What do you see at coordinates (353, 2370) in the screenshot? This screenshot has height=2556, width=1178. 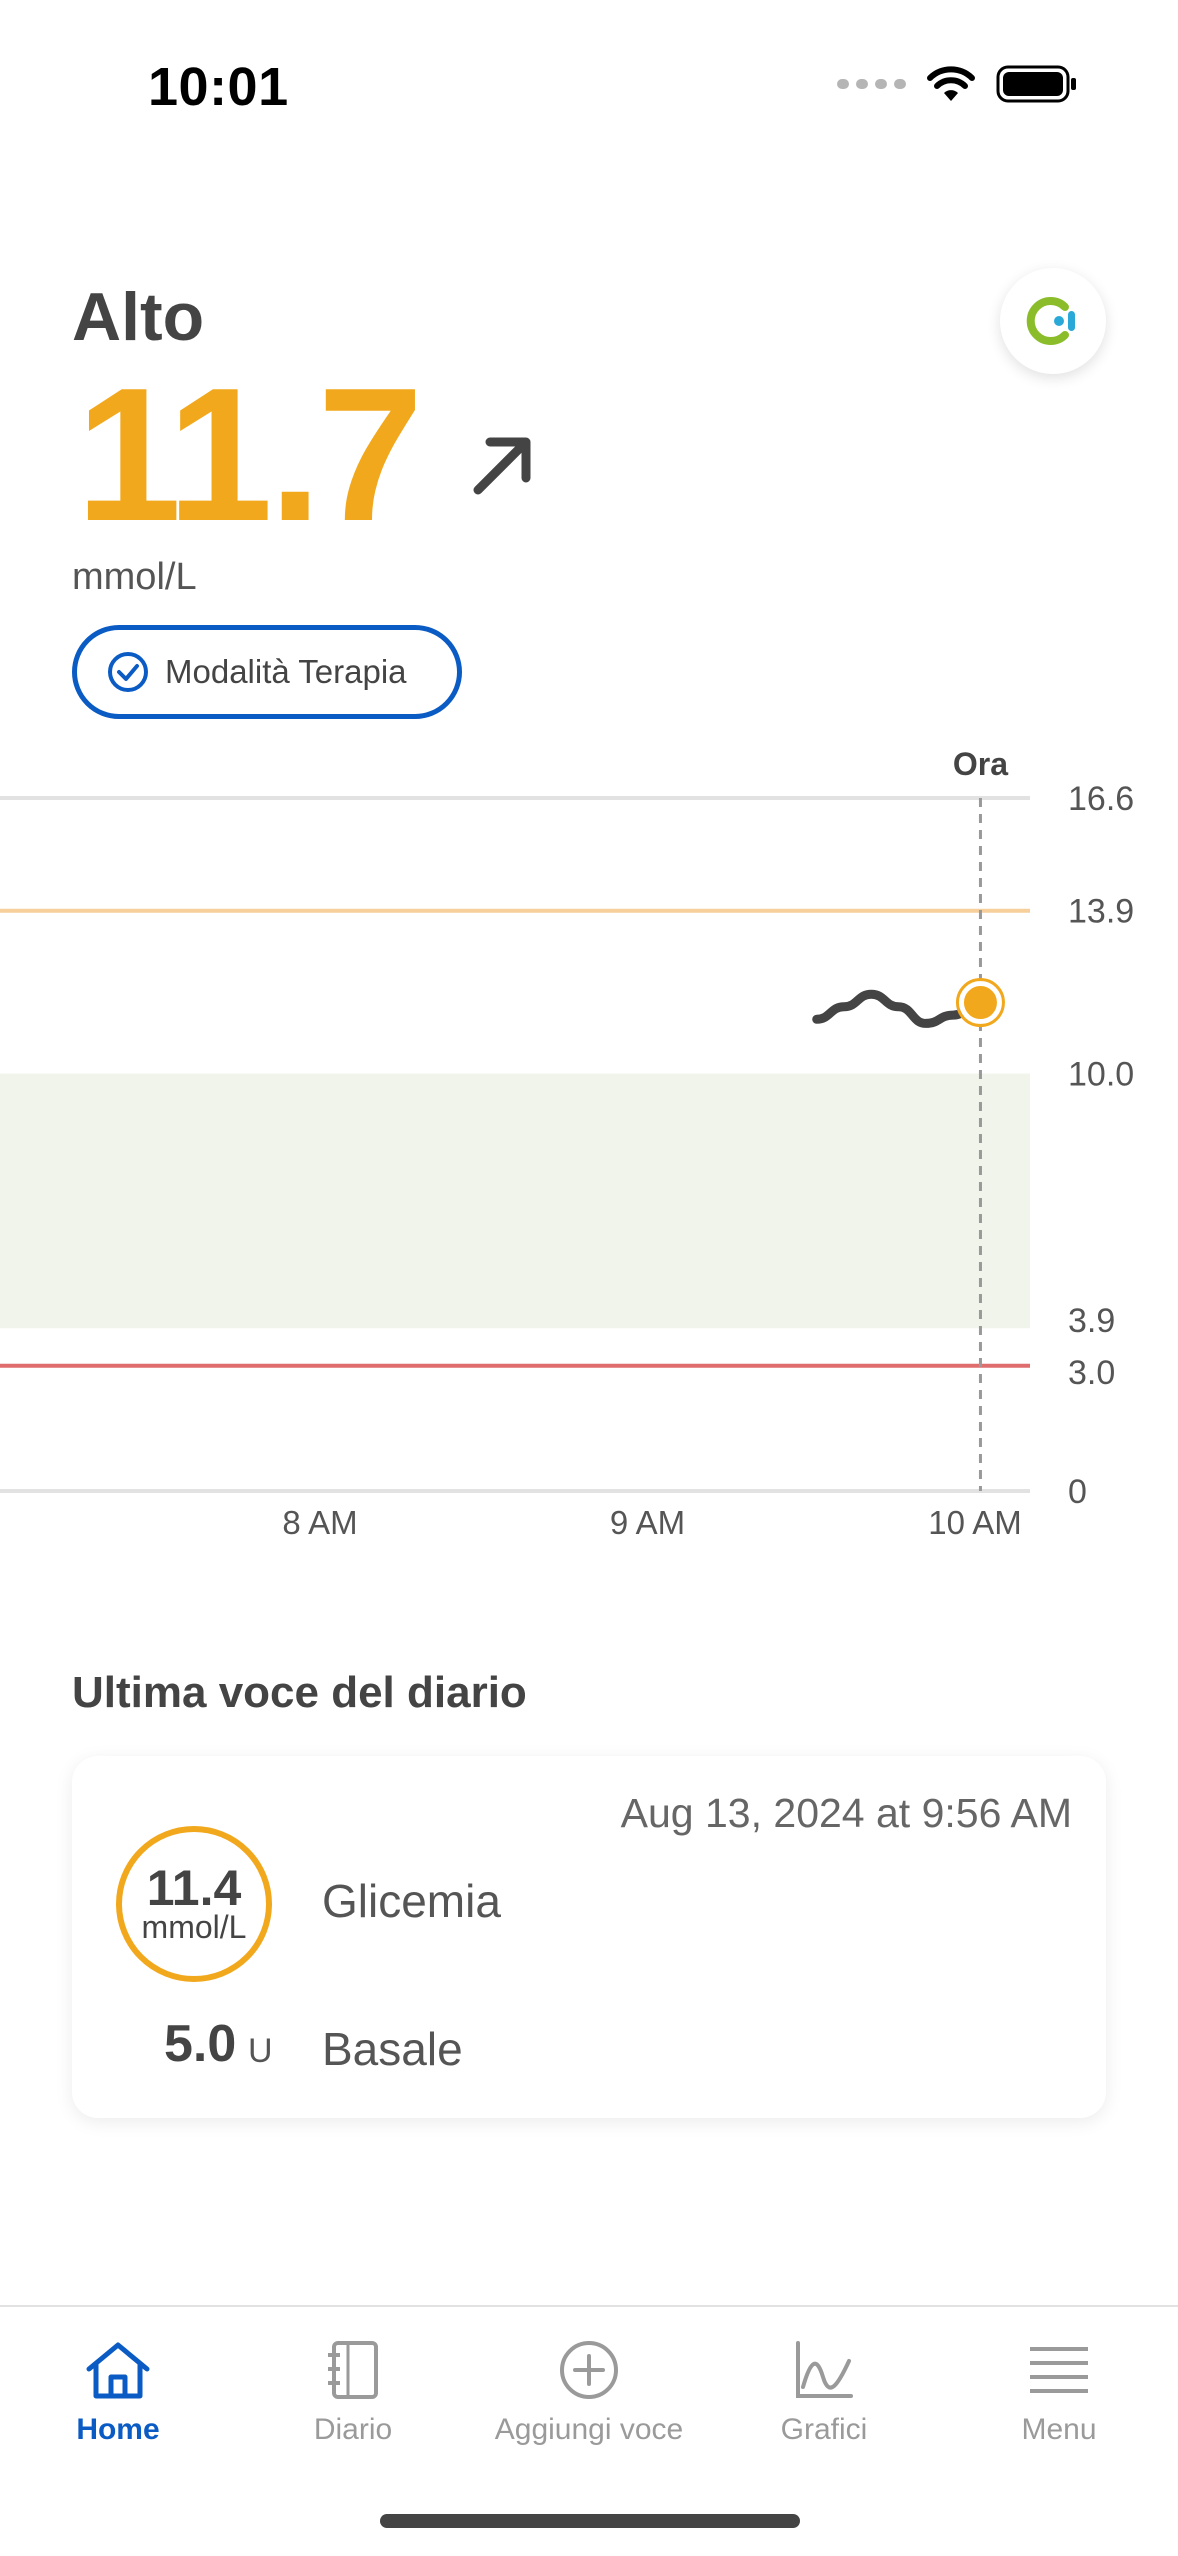 I see `diary-notebook-icon` at bounding box center [353, 2370].